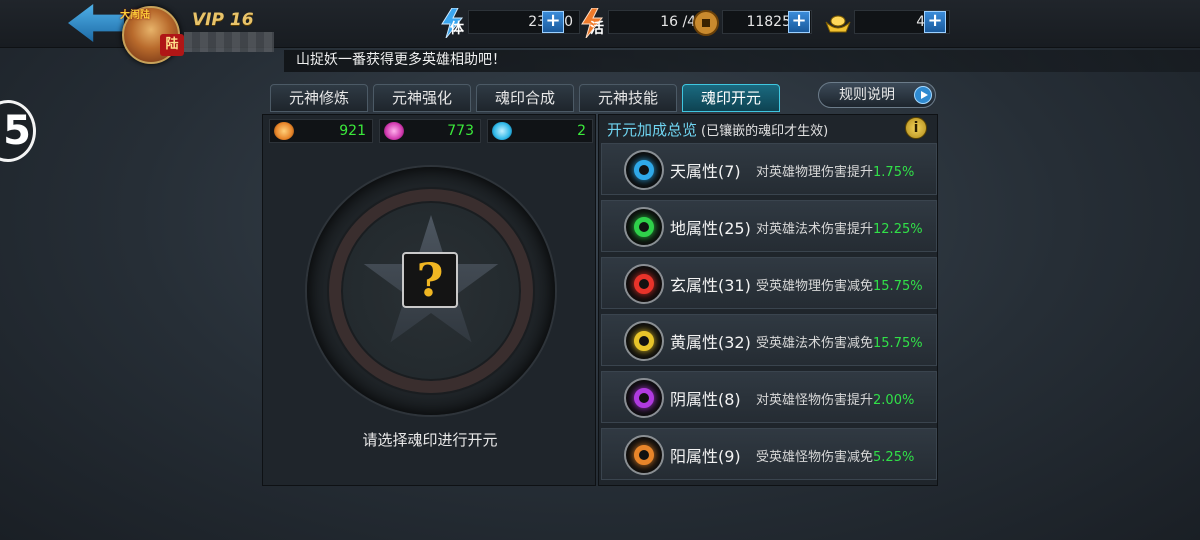 The image size is (1200, 540). What do you see at coordinates (705, 456) in the screenshot?
I see `attribute-name: 阳属性(9)` at bounding box center [705, 456].